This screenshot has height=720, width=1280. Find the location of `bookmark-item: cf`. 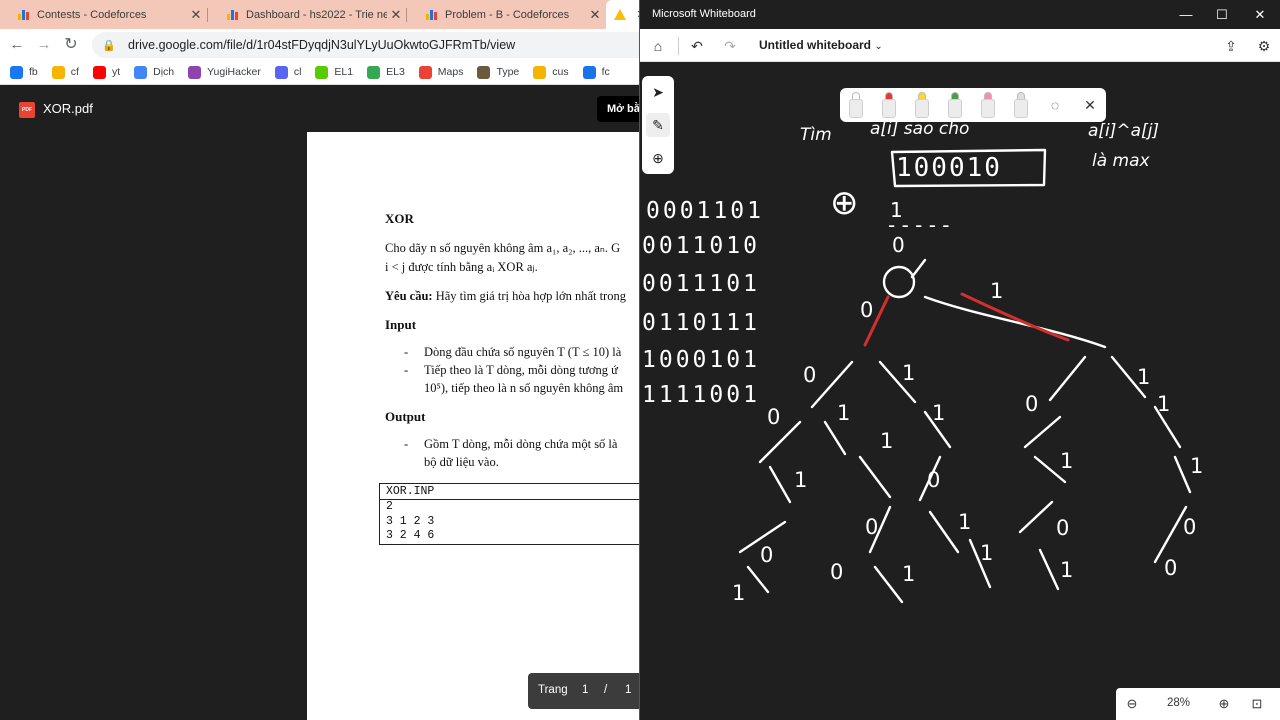

bookmark-item: cf is located at coordinates (65, 72).